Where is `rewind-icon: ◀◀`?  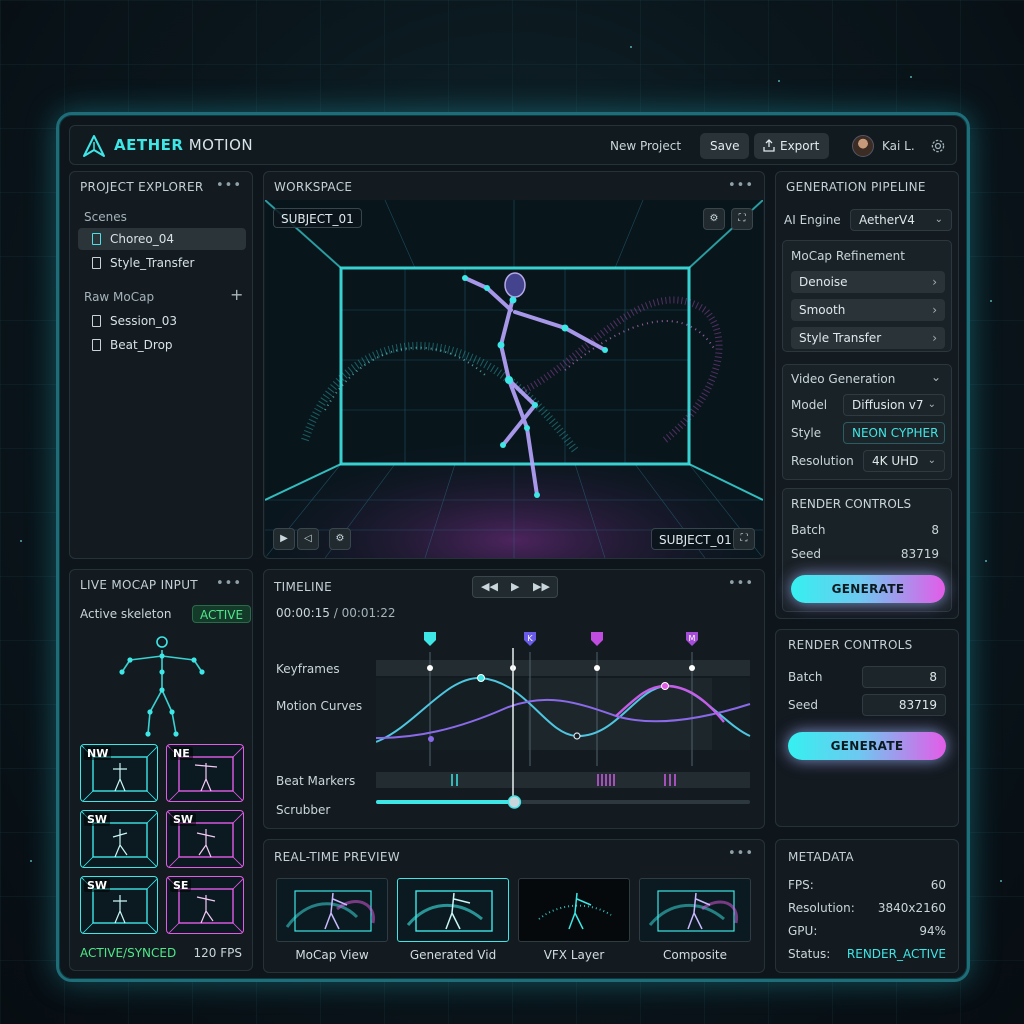 rewind-icon: ◀◀ is located at coordinates (489, 586).